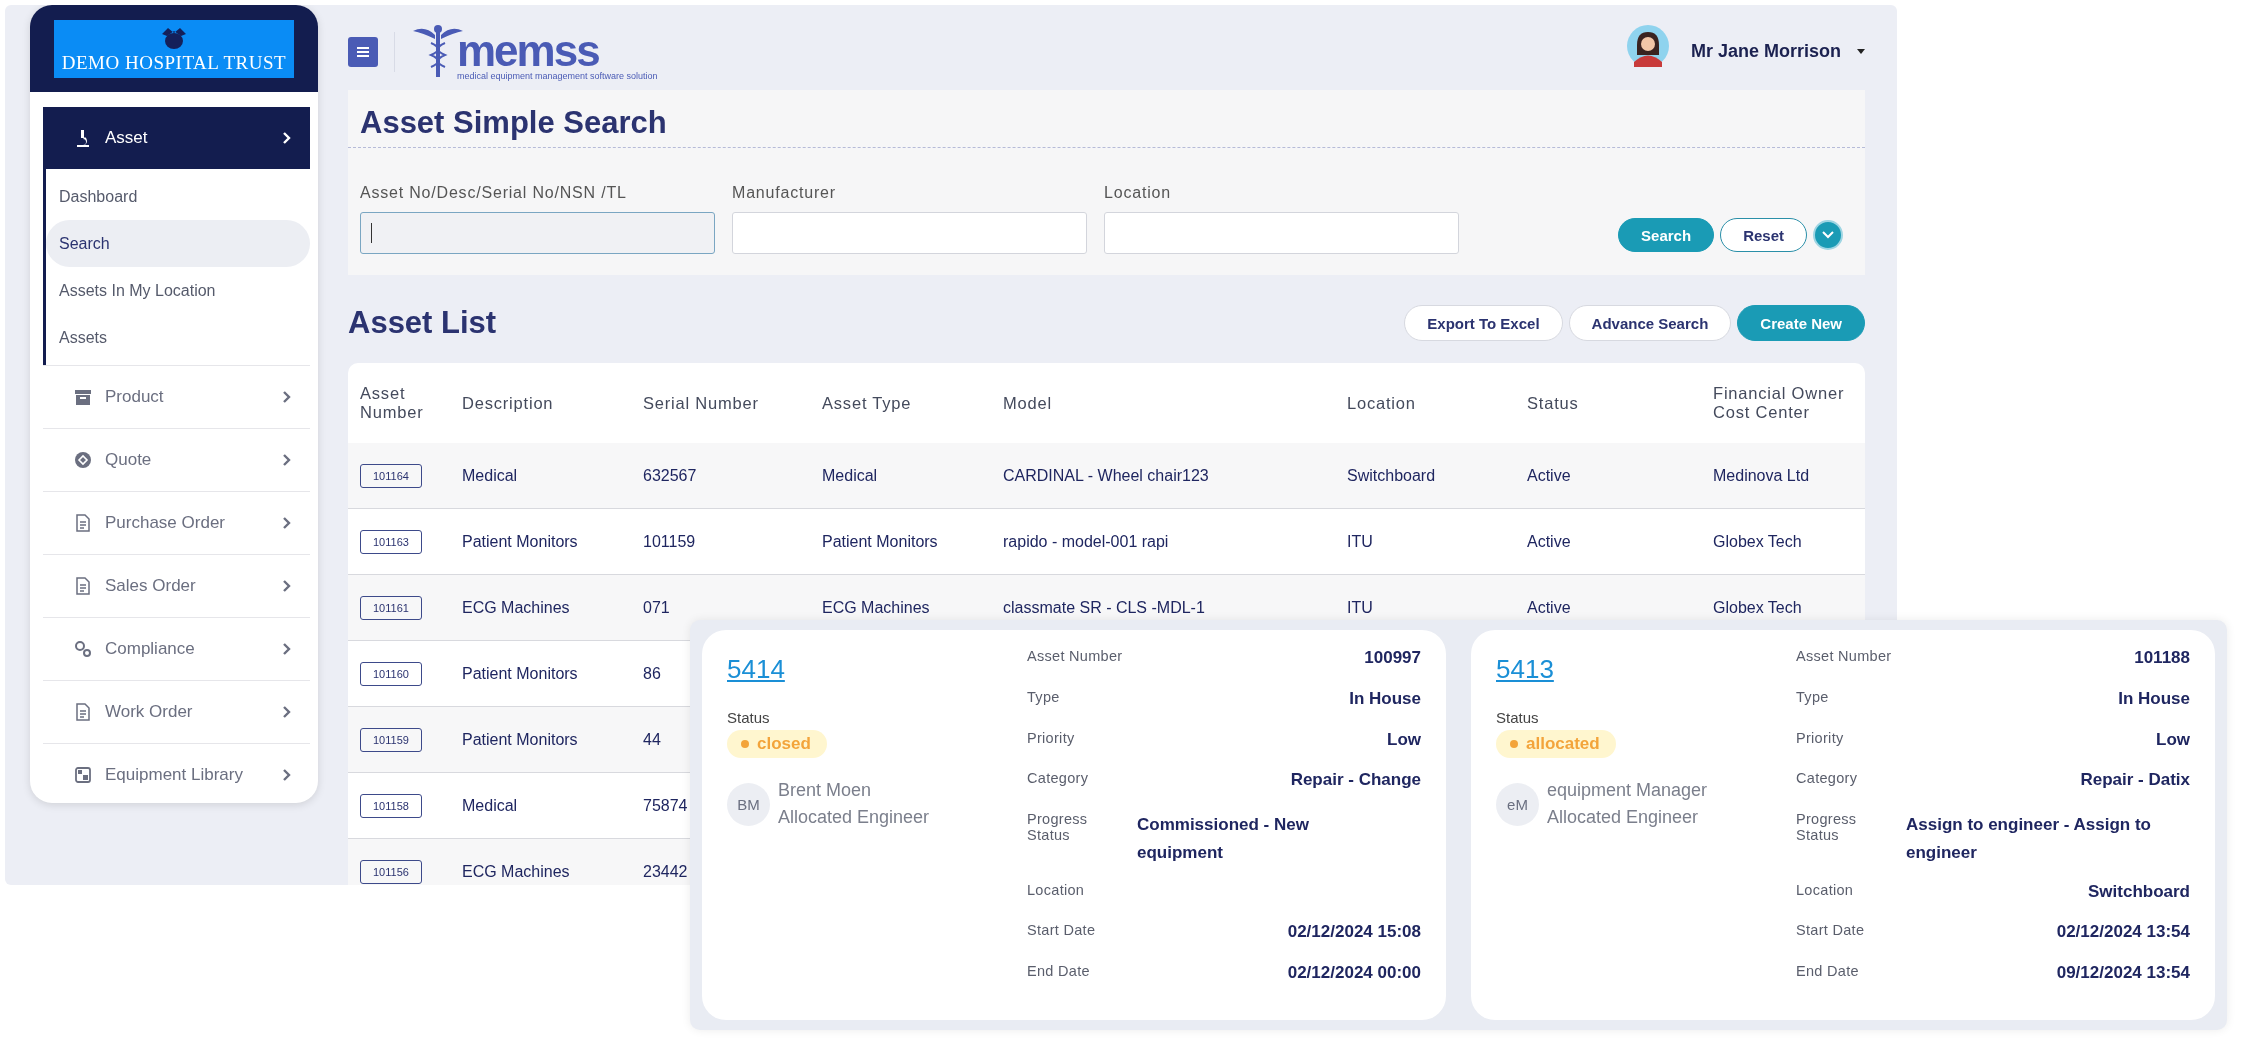 This screenshot has width=2257, height=1061. I want to click on text-cursor, so click(371, 233).